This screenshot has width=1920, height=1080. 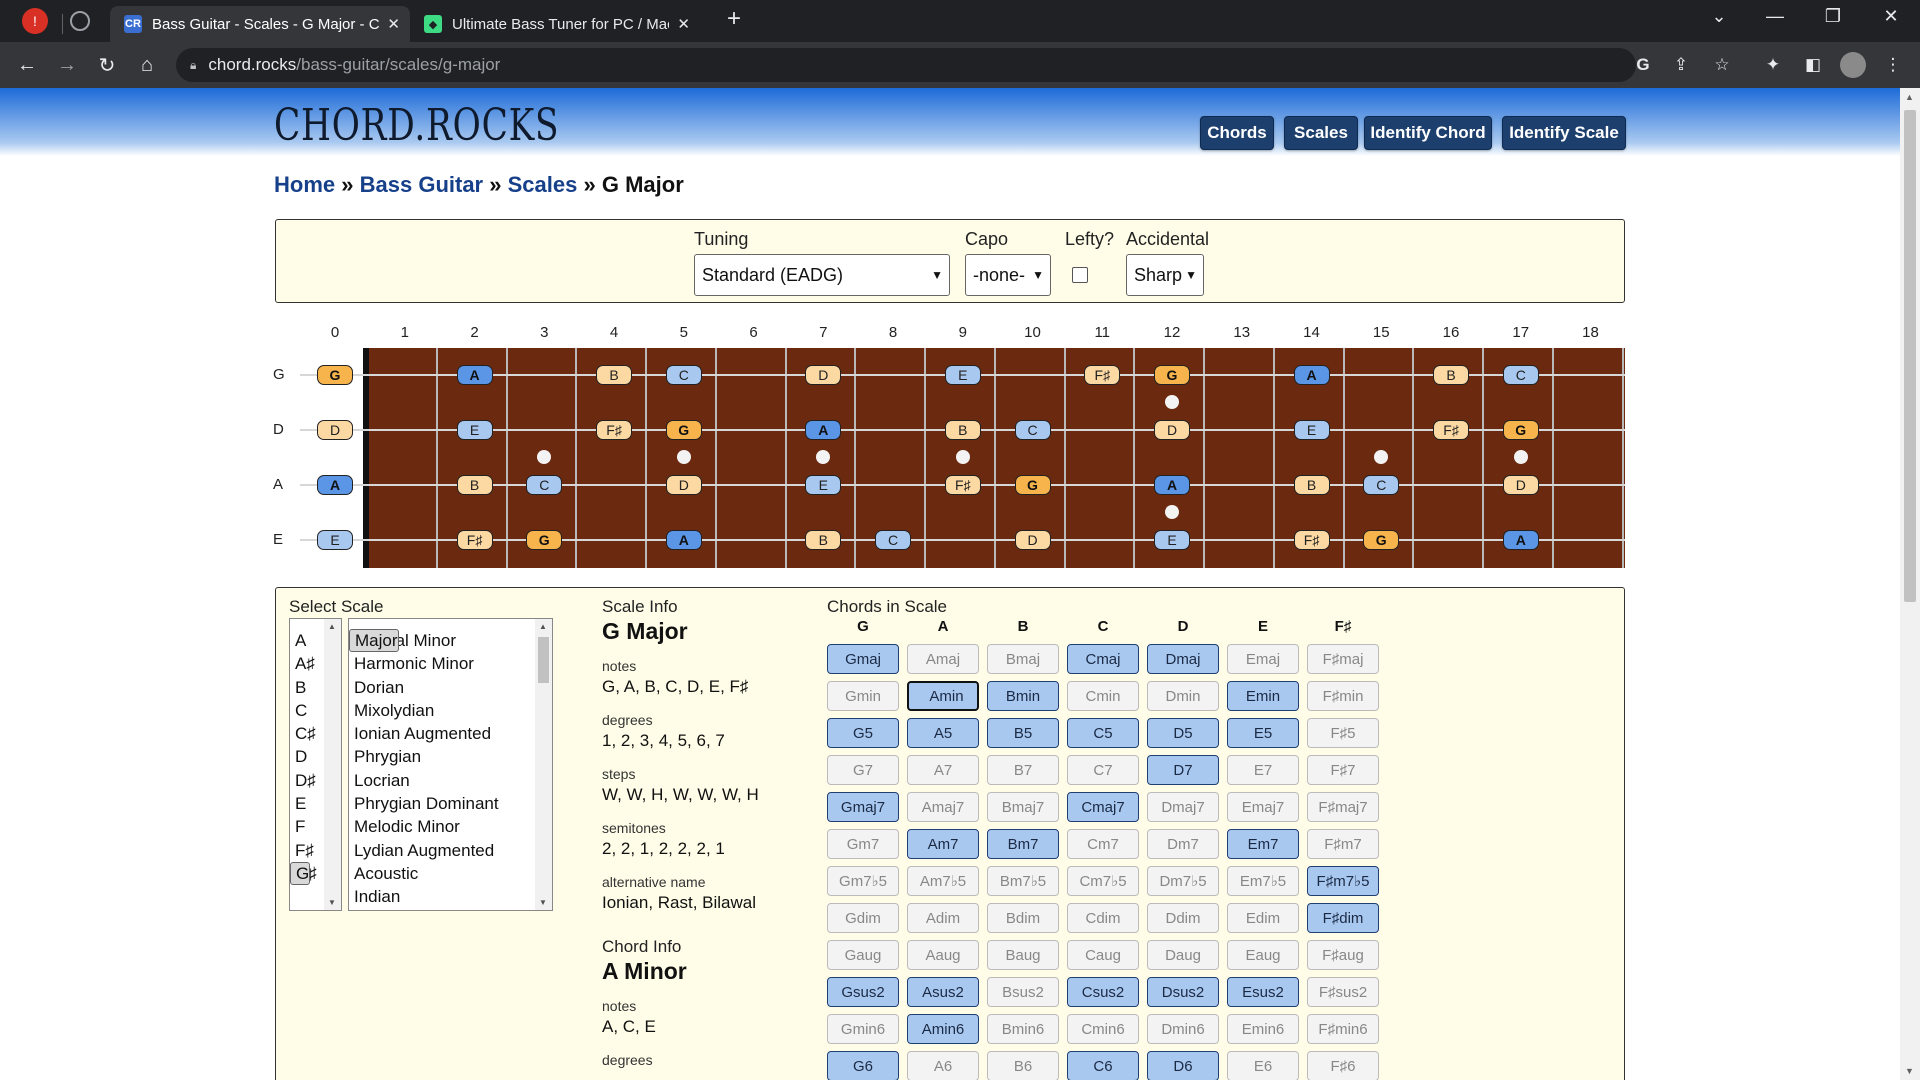 I want to click on reload-icon: ↻, so click(x=107, y=65).